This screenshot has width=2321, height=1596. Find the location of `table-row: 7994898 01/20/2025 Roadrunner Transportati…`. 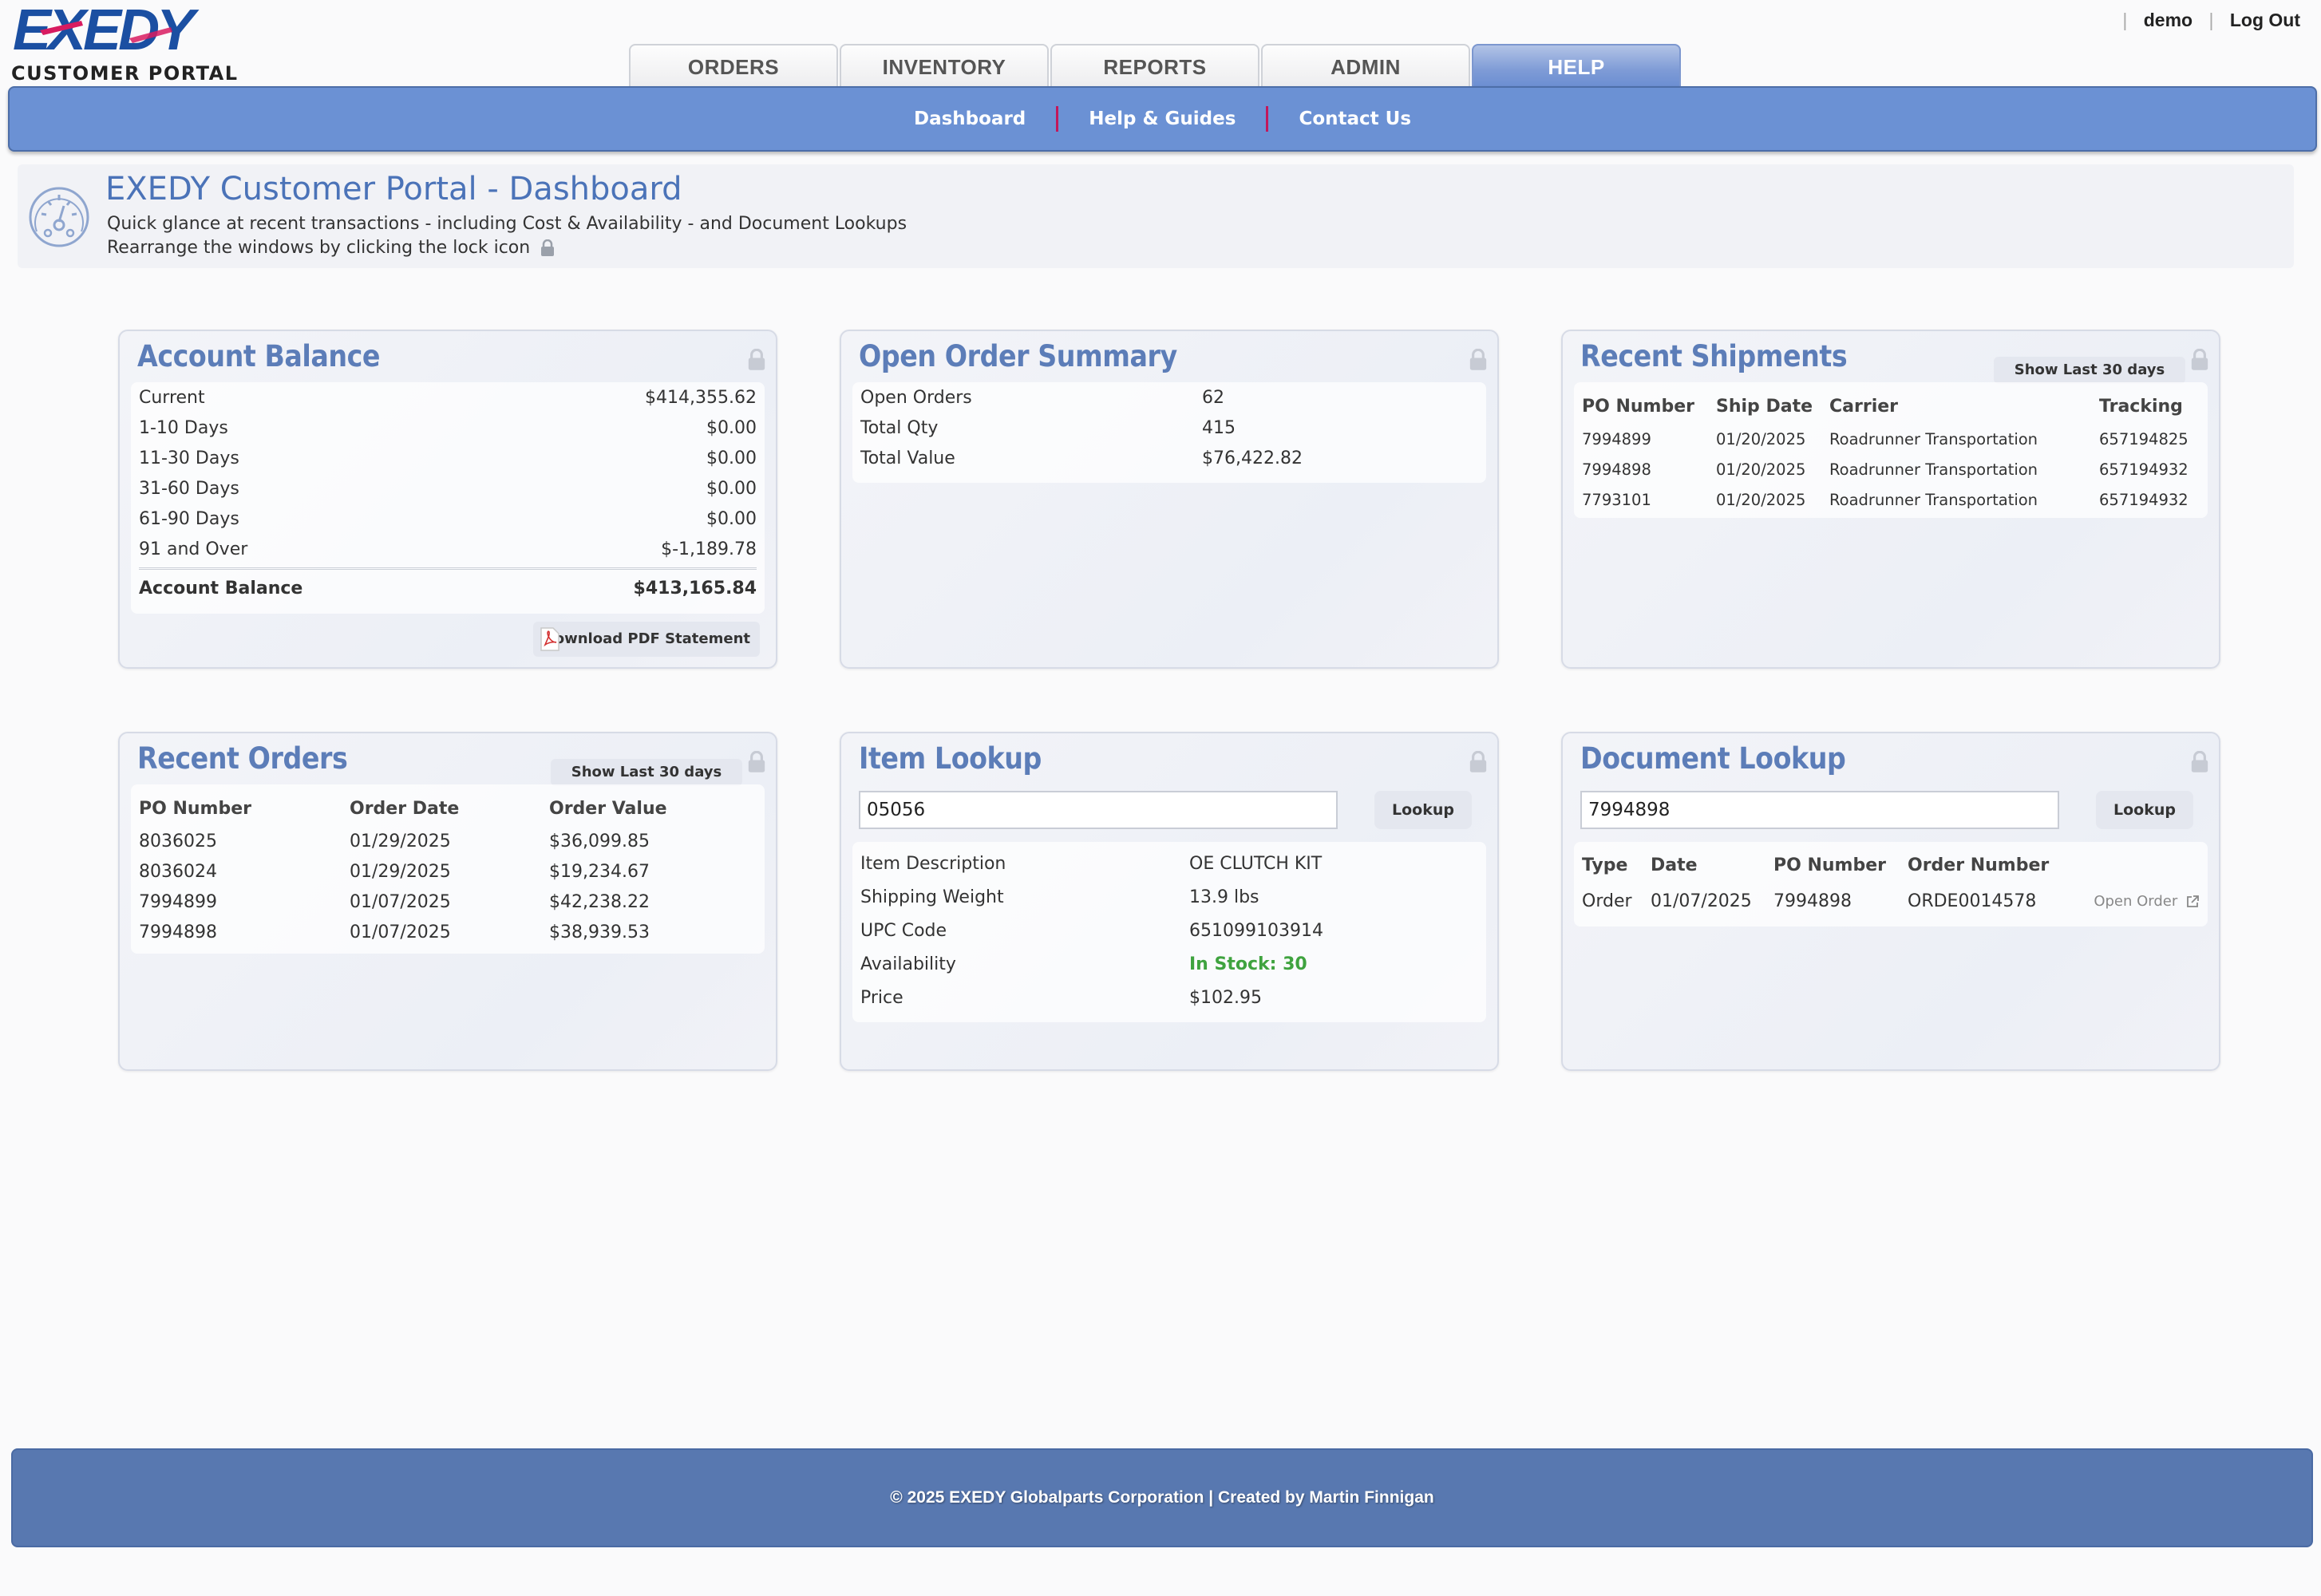

table-row: 7994898 01/20/2025 Roadrunner Transportati… is located at coordinates (1891, 469).